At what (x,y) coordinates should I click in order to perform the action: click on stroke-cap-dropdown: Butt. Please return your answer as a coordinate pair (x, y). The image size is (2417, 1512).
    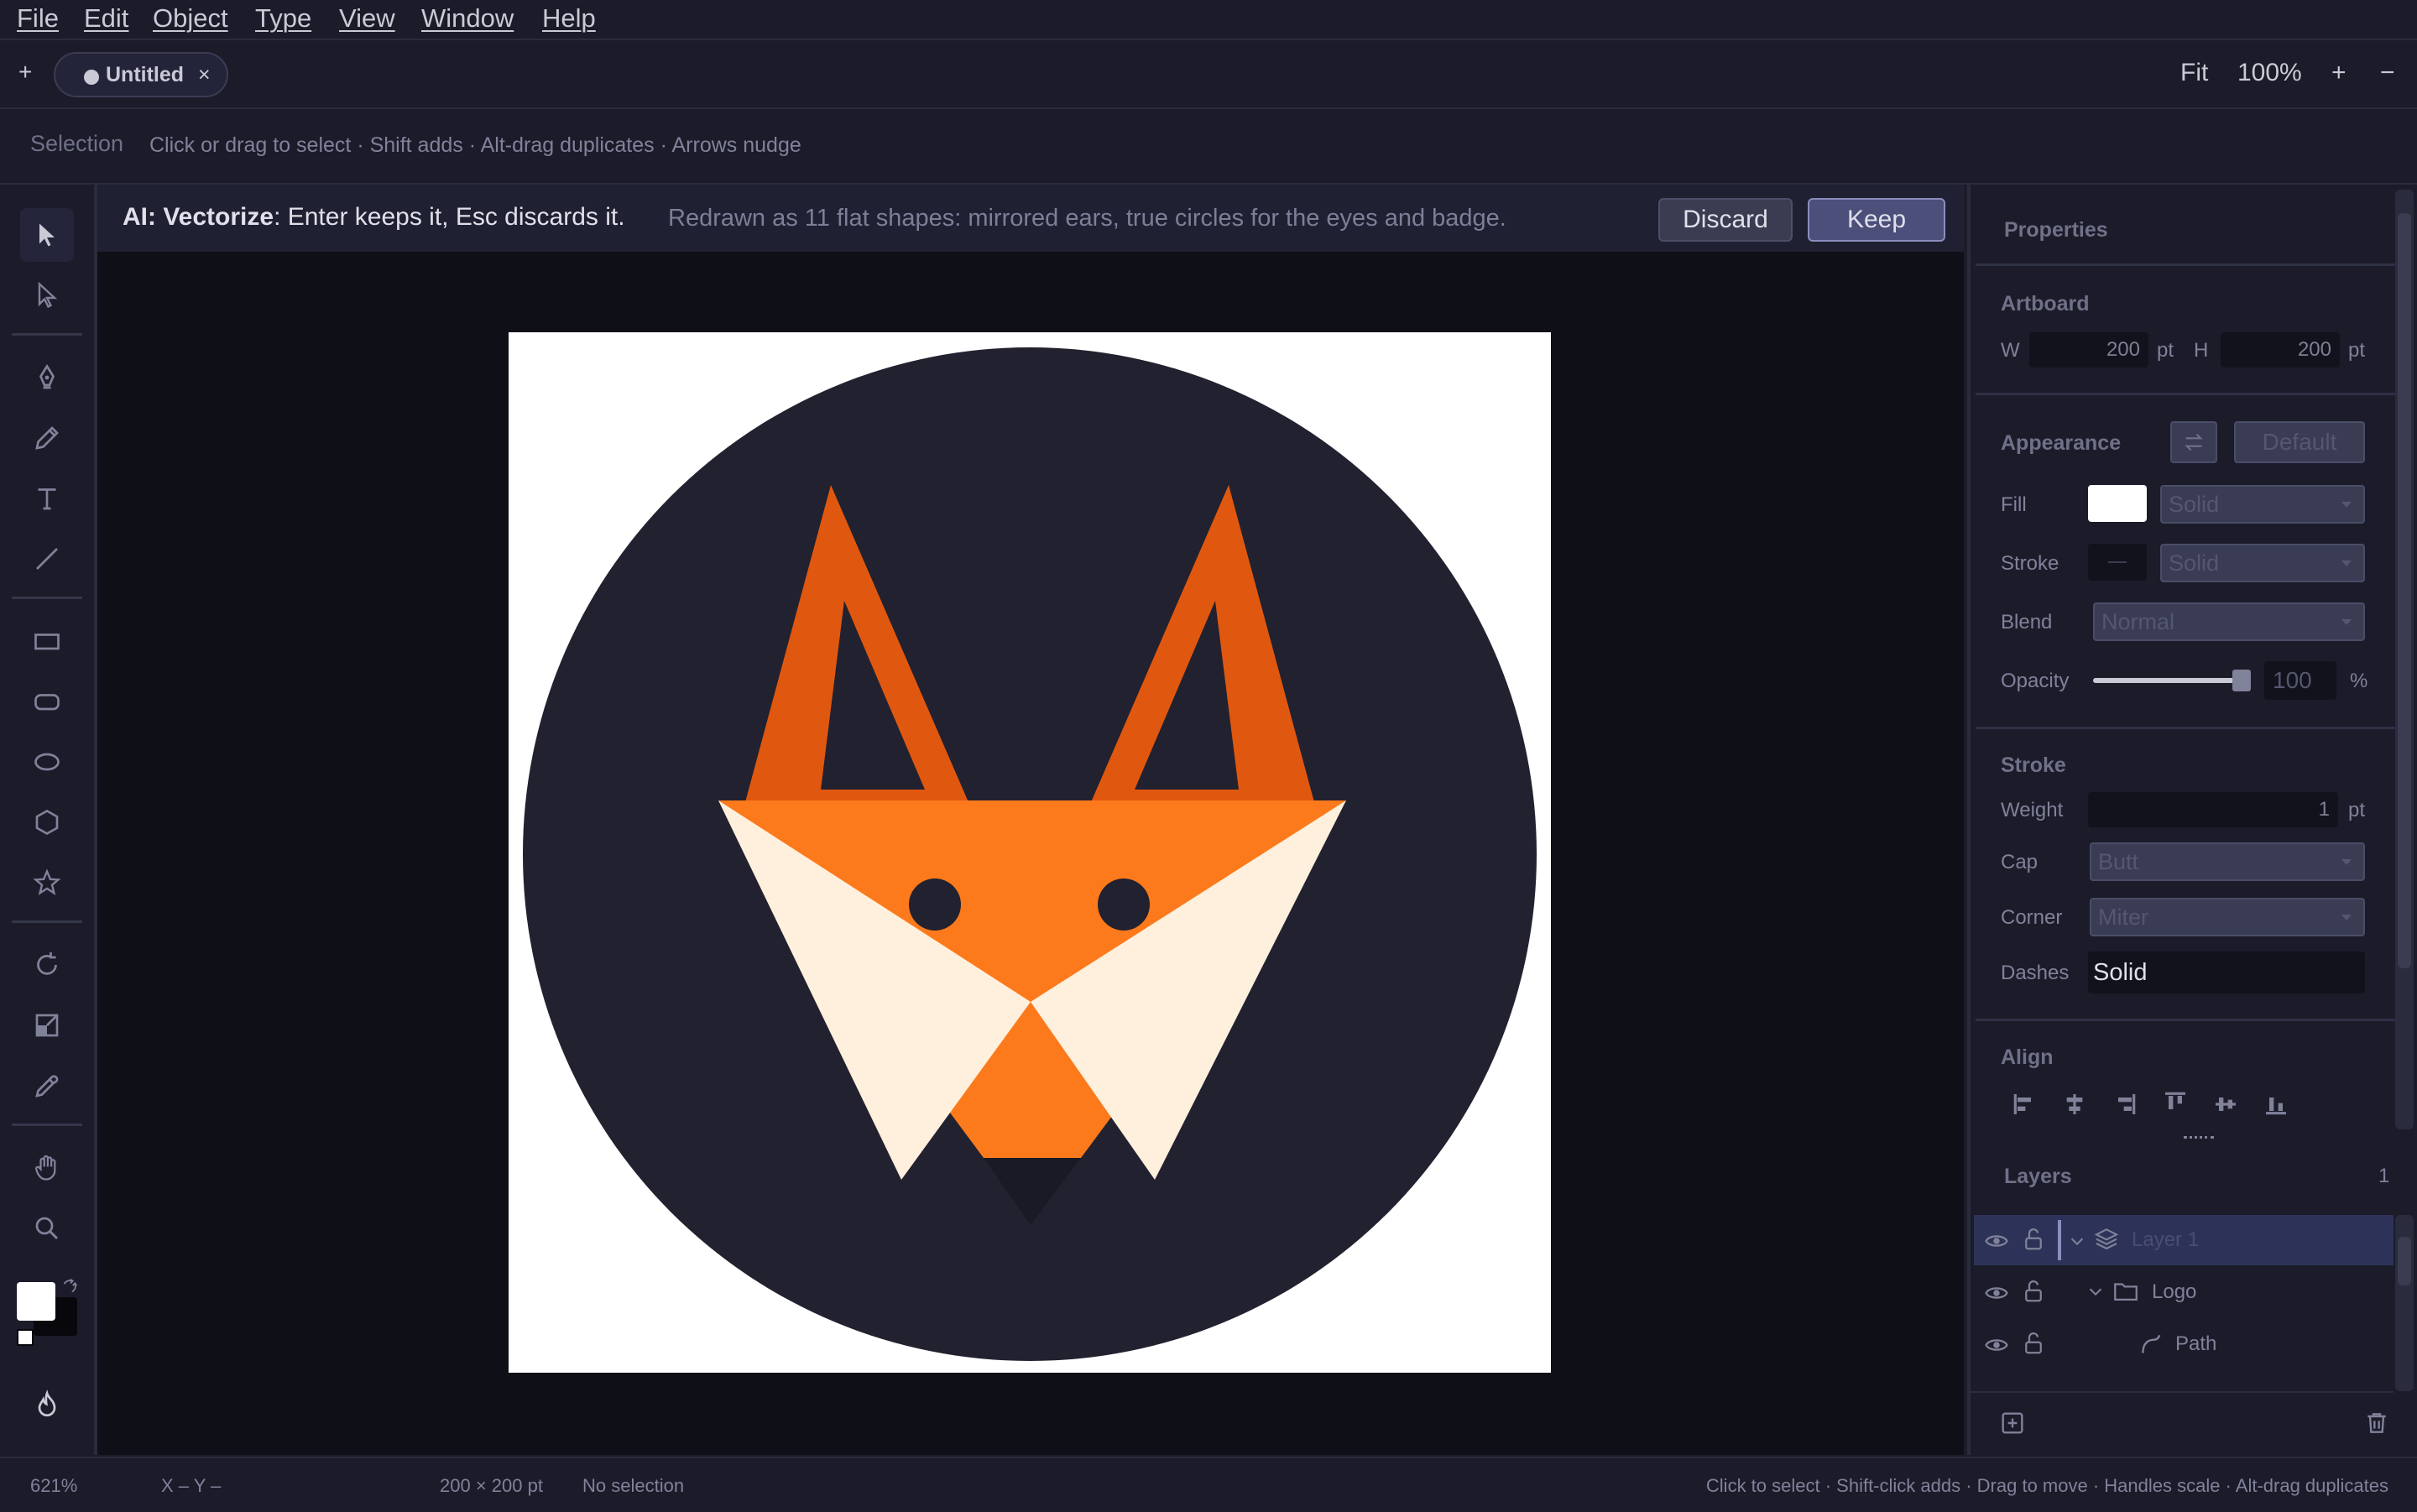
    Looking at the image, I should click on (2227, 861).